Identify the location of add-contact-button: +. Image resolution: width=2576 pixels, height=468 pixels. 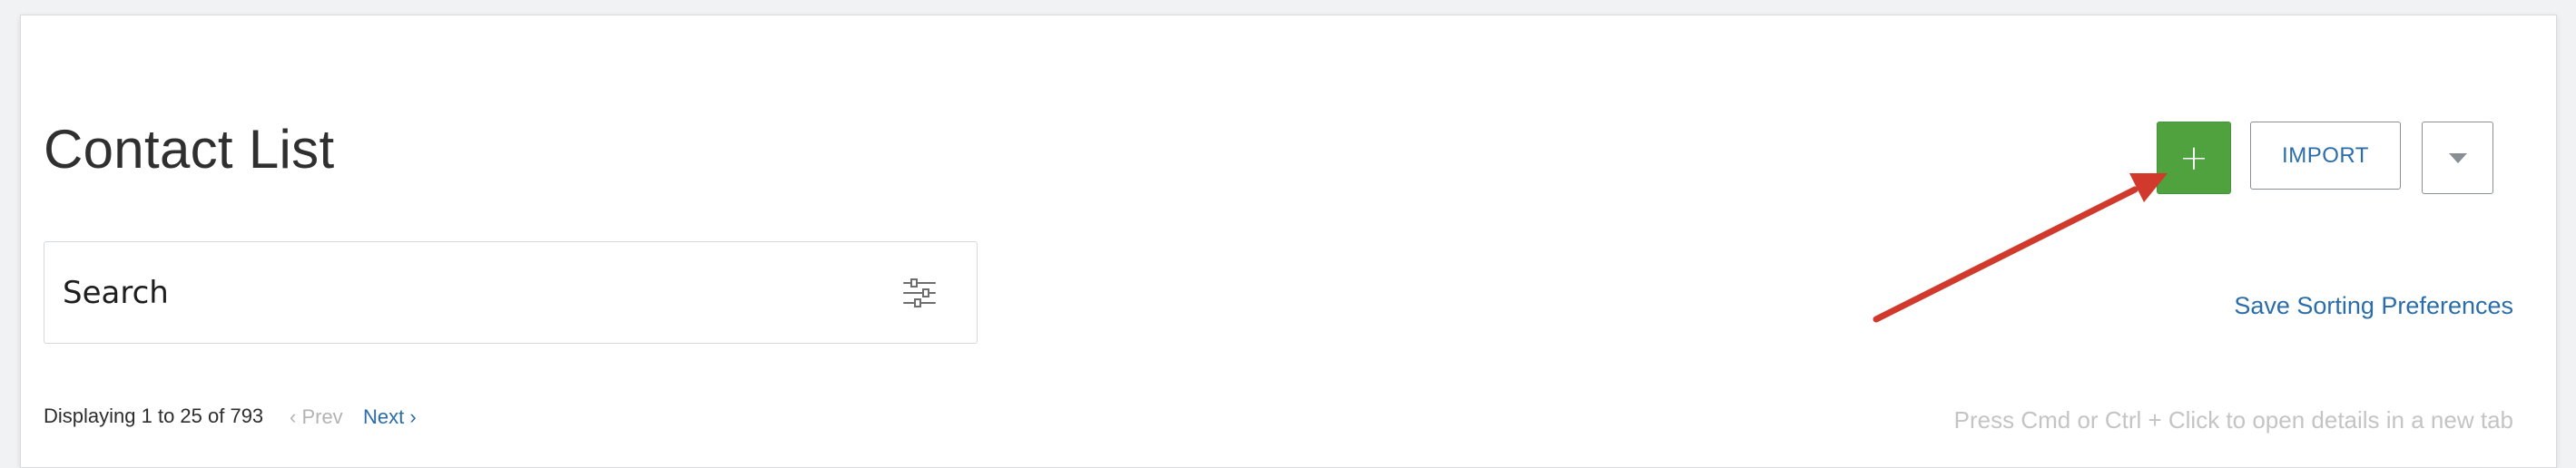
(2194, 158).